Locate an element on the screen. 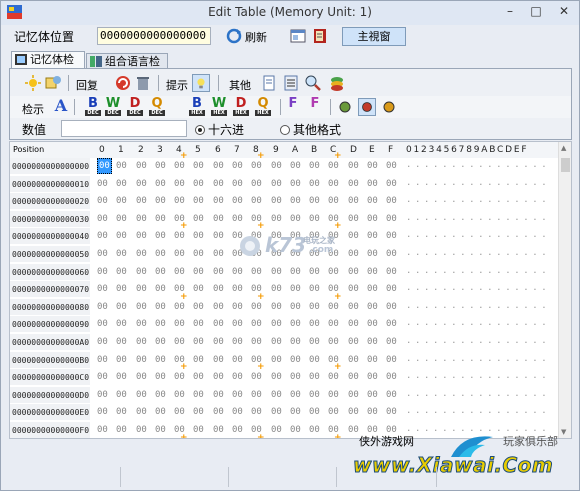  format-button-w-hex: W HEX is located at coordinates (219, 107).